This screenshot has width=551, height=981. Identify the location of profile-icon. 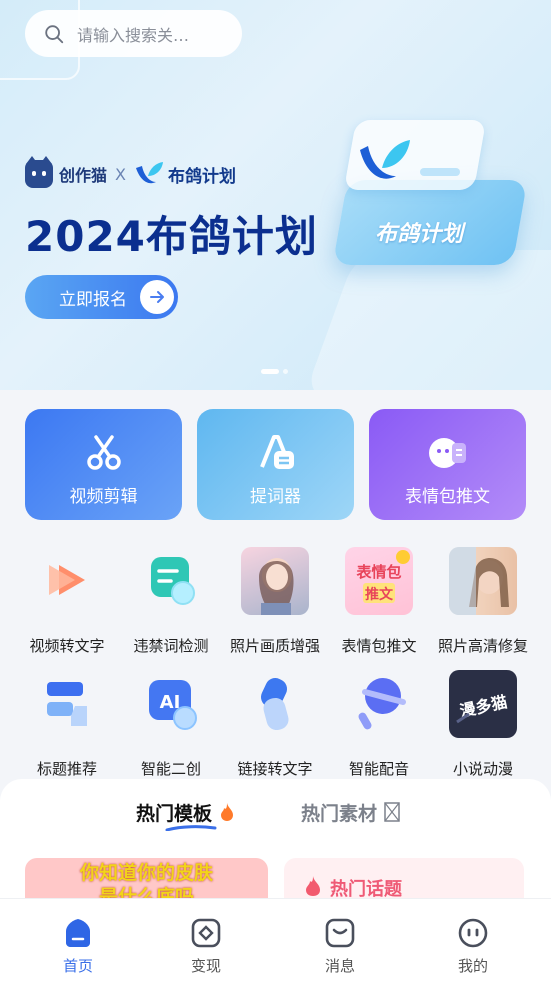
(473, 933).